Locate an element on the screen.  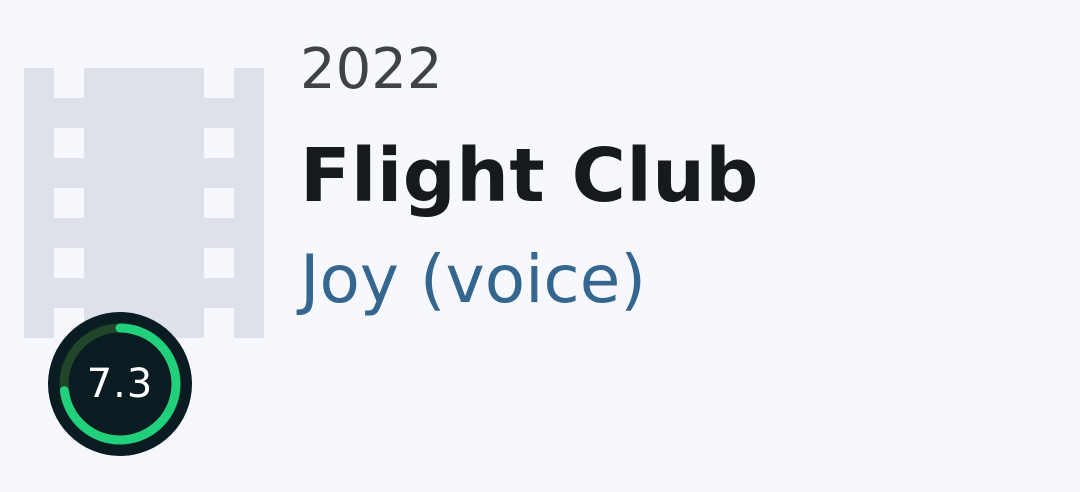
rating-value: 7.3 is located at coordinates (120, 384).